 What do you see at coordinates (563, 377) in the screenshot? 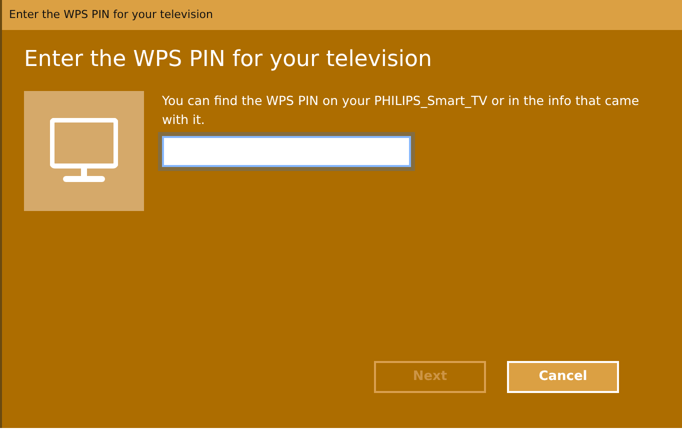
I see `dialog-button: Cancel` at bounding box center [563, 377].